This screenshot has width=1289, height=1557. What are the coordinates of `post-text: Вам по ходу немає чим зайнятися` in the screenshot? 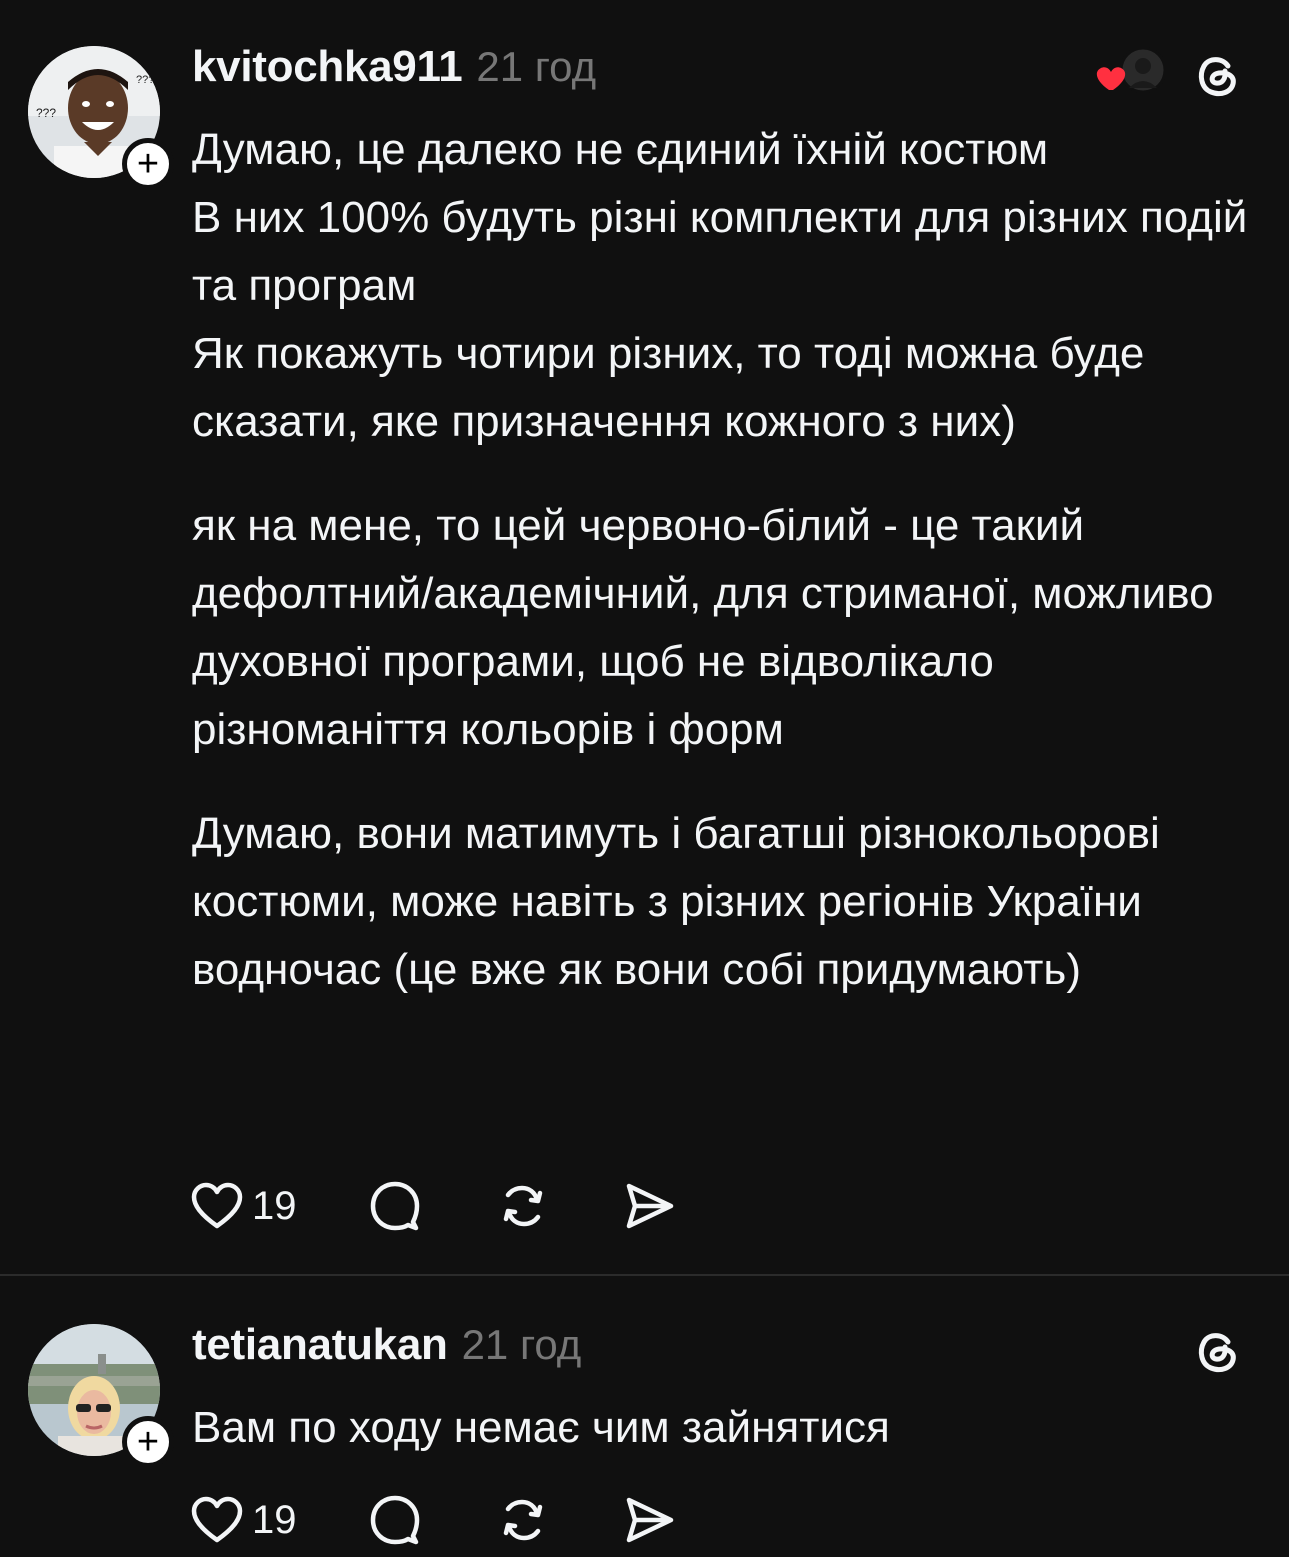 It's located at (541, 1427).